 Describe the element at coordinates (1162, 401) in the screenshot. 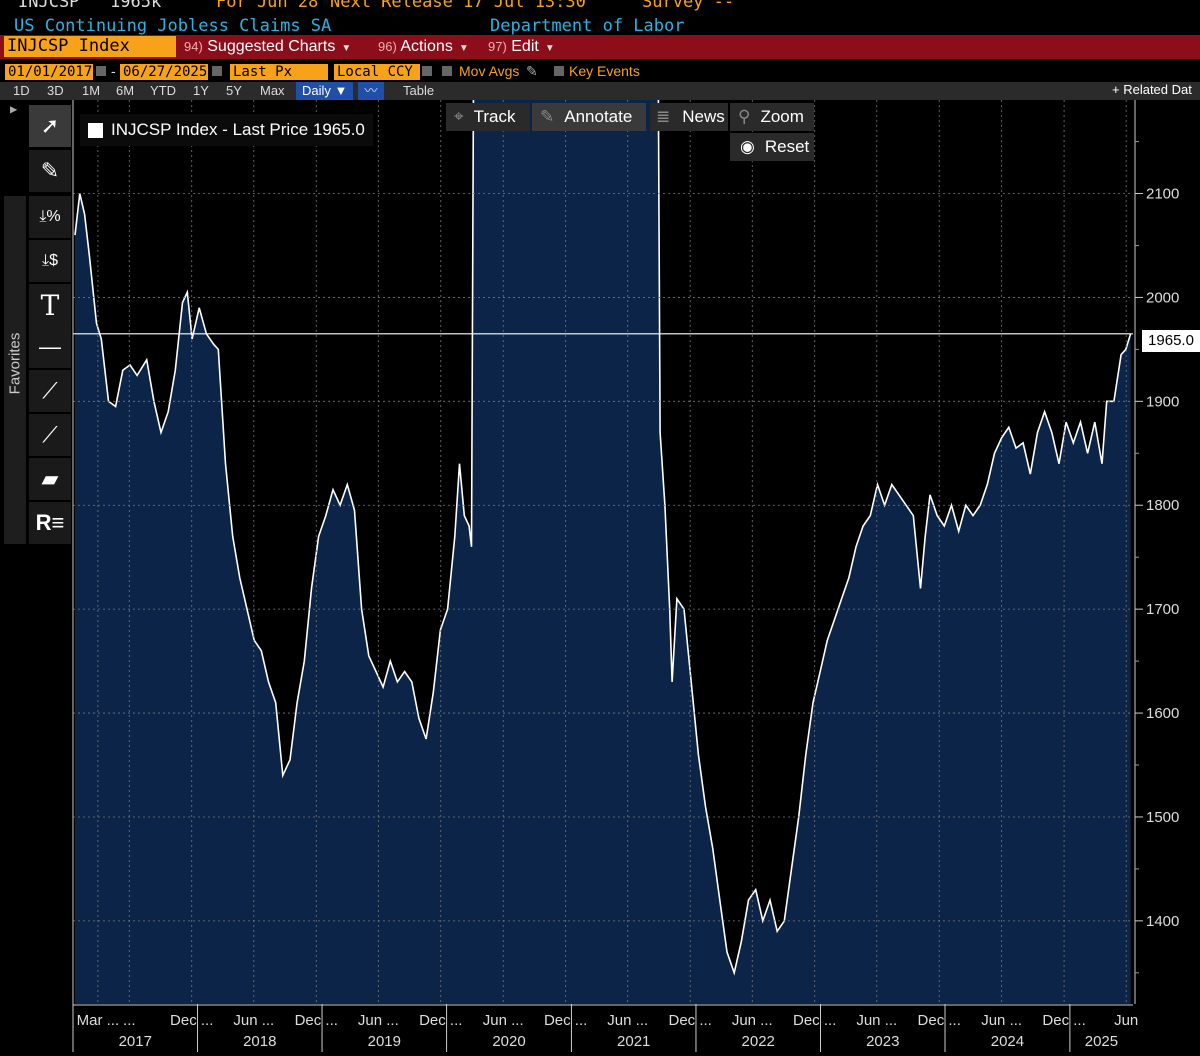

I see `y-tick-label: 1900` at that location.